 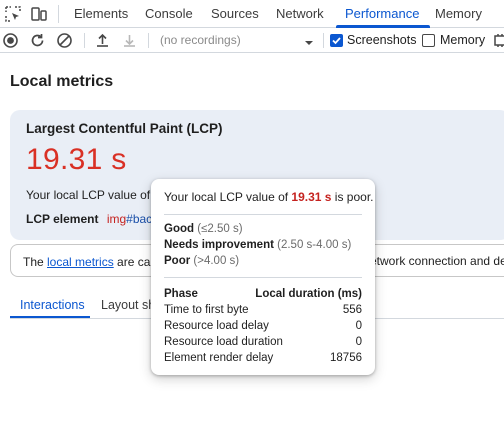 What do you see at coordinates (346, 358) in the screenshot?
I see `phase-row-value: 18756` at bounding box center [346, 358].